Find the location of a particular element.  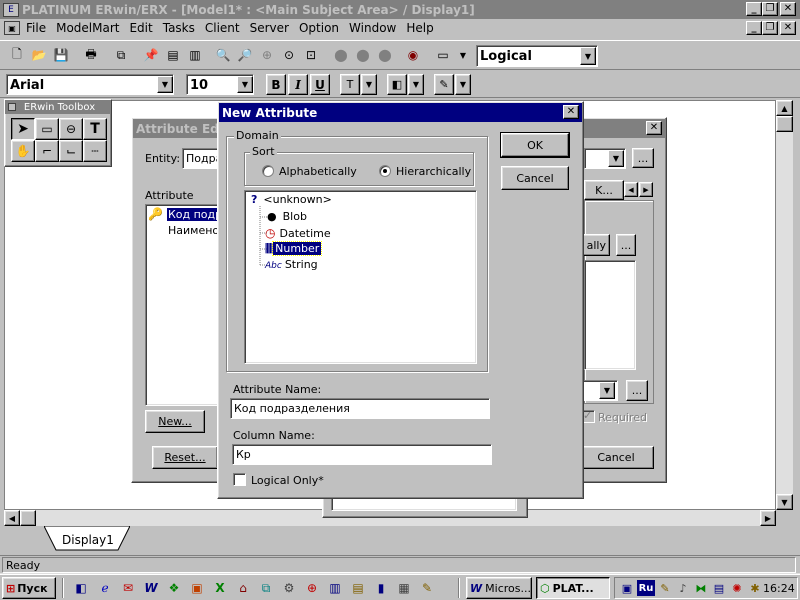

tab-display1: Display1 is located at coordinates (88, 540).